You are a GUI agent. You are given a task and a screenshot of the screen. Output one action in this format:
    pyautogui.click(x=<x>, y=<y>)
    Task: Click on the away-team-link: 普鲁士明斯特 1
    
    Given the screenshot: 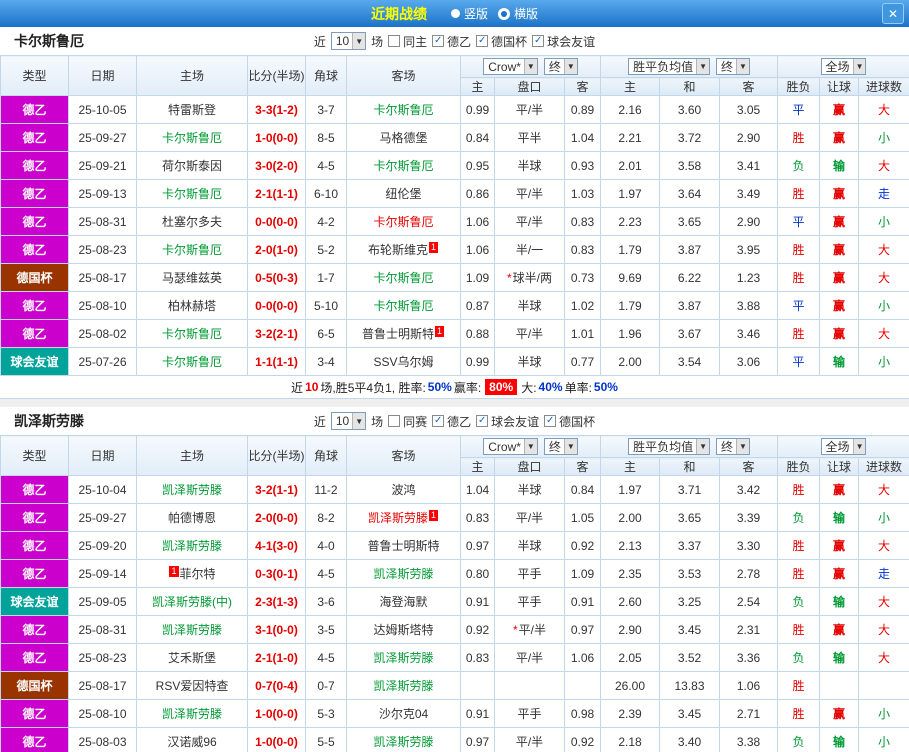 What is the action you would take?
    pyautogui.click(x=403, y=333)
    